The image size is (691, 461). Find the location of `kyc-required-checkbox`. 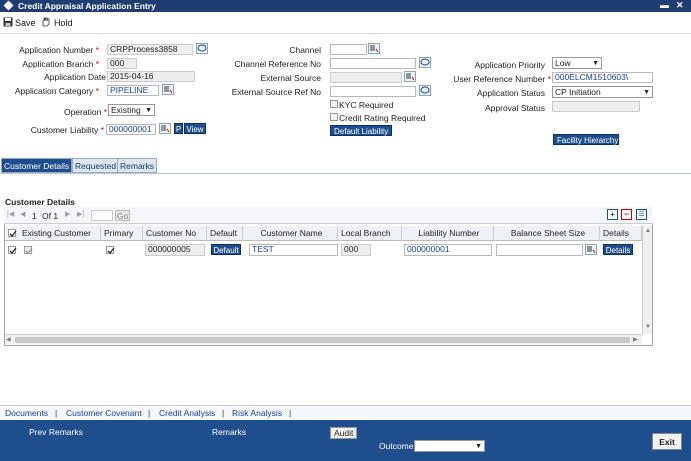

kyc-required-checkbox is located at coordinates (334, 104).